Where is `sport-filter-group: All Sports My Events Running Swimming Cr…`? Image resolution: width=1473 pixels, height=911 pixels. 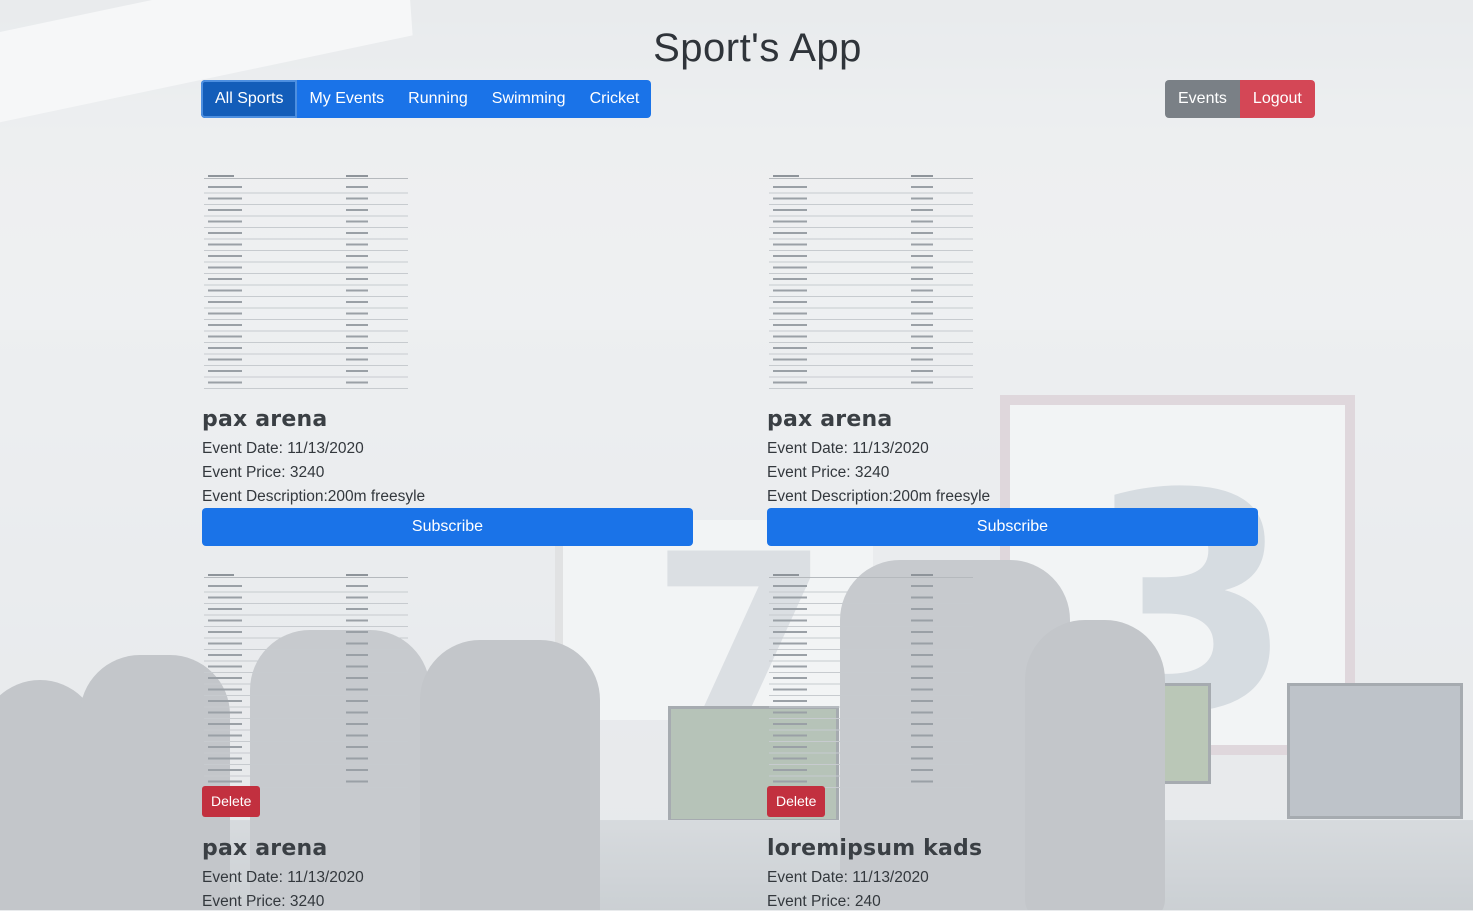
sport-filter-group: All Sports My Events Running Swimming Cr… is located at coordinates (426, 99).